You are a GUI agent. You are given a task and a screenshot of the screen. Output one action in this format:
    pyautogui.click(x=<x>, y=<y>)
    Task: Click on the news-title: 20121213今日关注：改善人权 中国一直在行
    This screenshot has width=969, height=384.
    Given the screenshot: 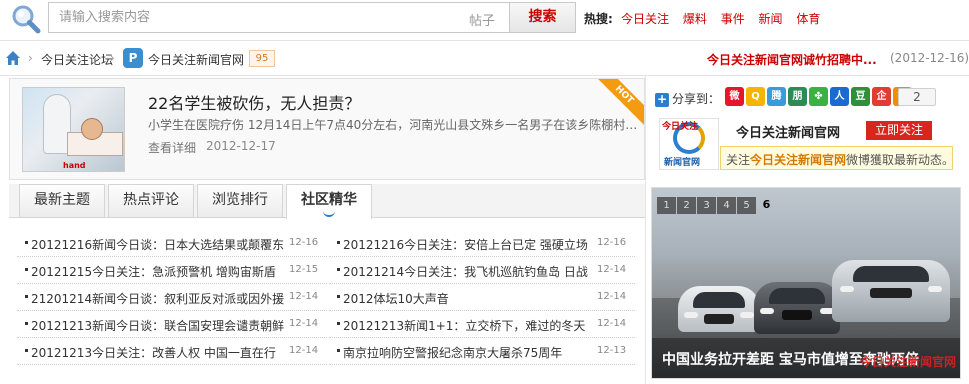 What is the action you would take?
    pyautogui.click(x=158, y=352)
    